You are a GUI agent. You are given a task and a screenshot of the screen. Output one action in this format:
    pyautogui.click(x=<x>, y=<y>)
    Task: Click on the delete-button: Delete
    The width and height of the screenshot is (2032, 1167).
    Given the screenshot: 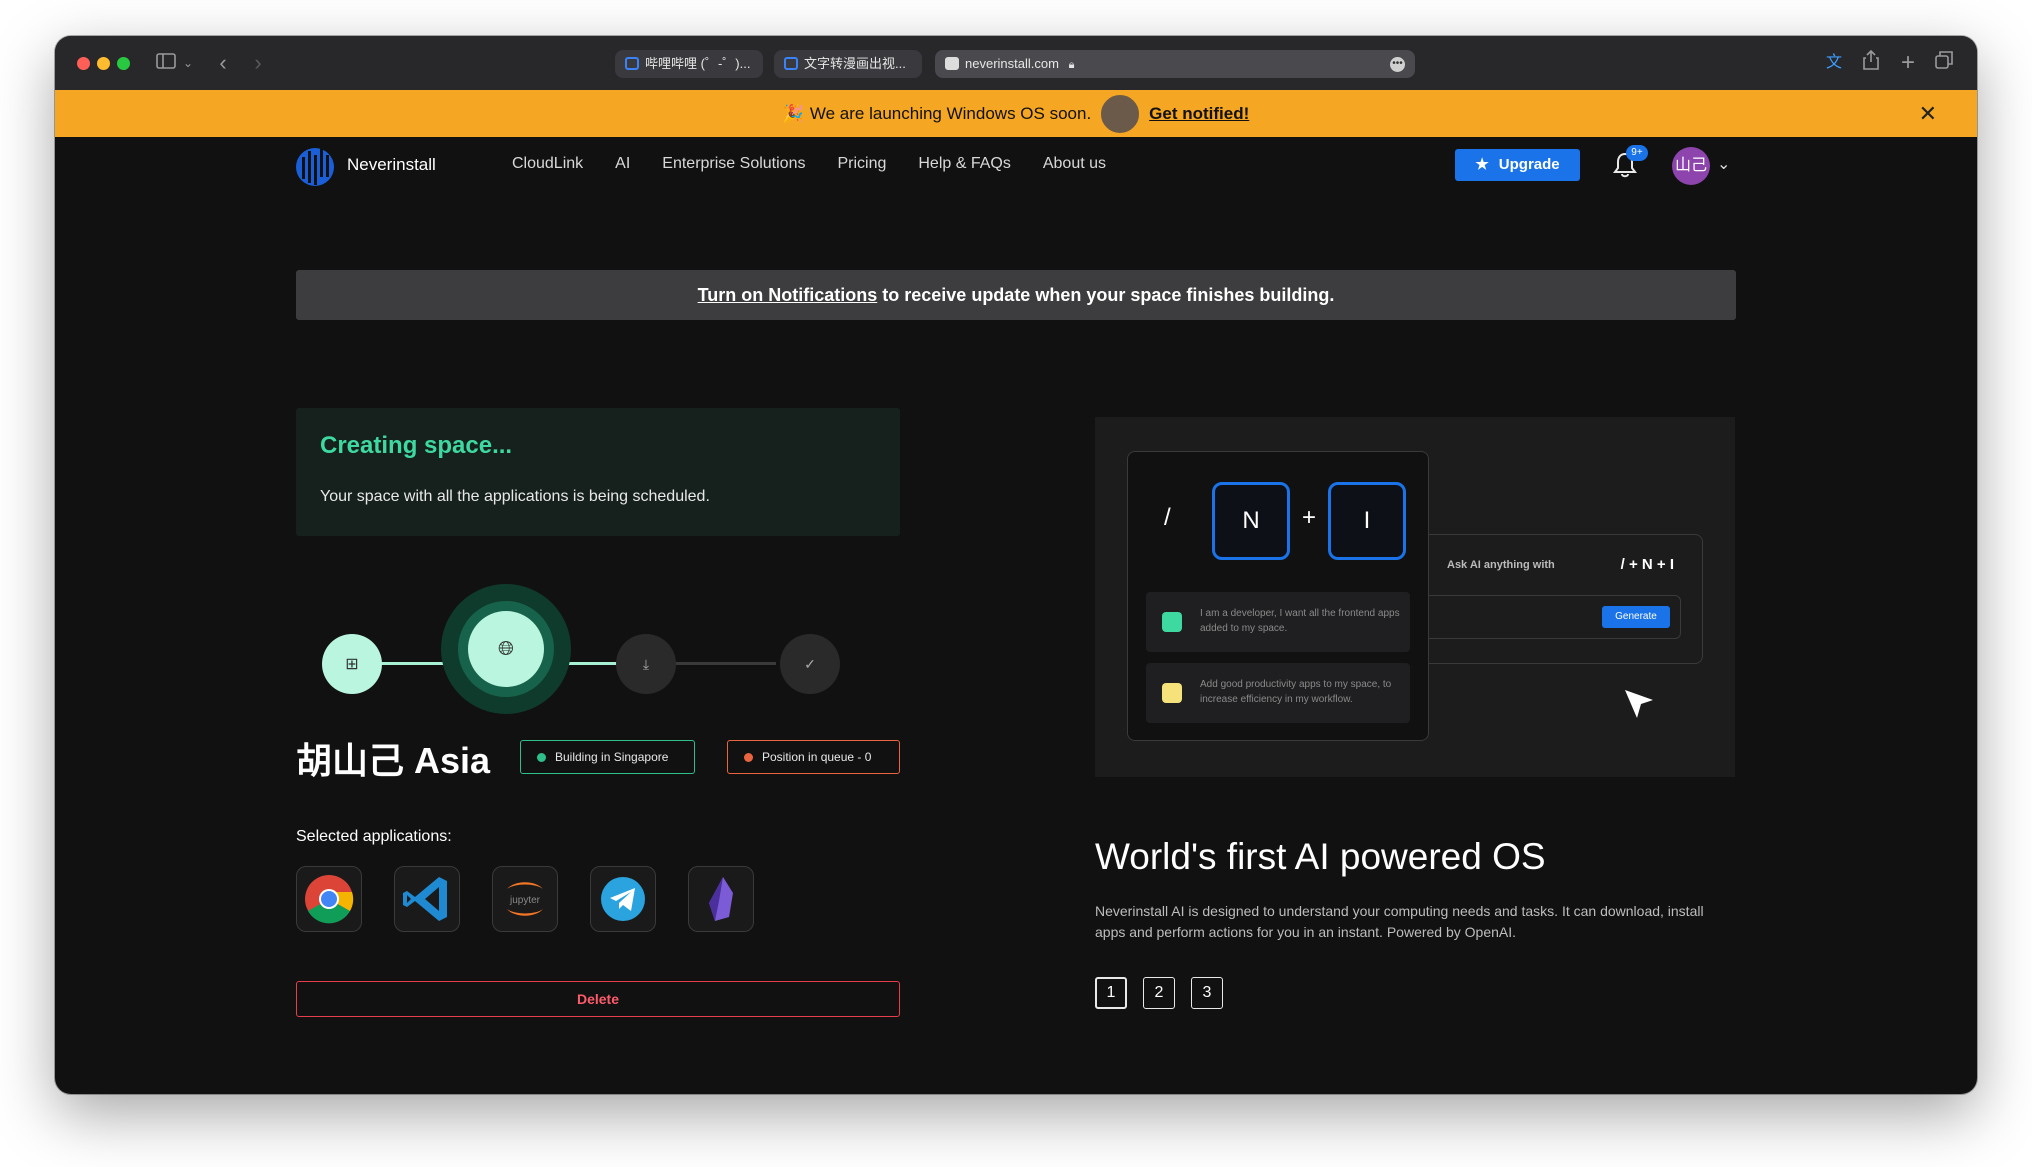 What is the action you would take?
    pyautogui.click(x=598, y=999)
    